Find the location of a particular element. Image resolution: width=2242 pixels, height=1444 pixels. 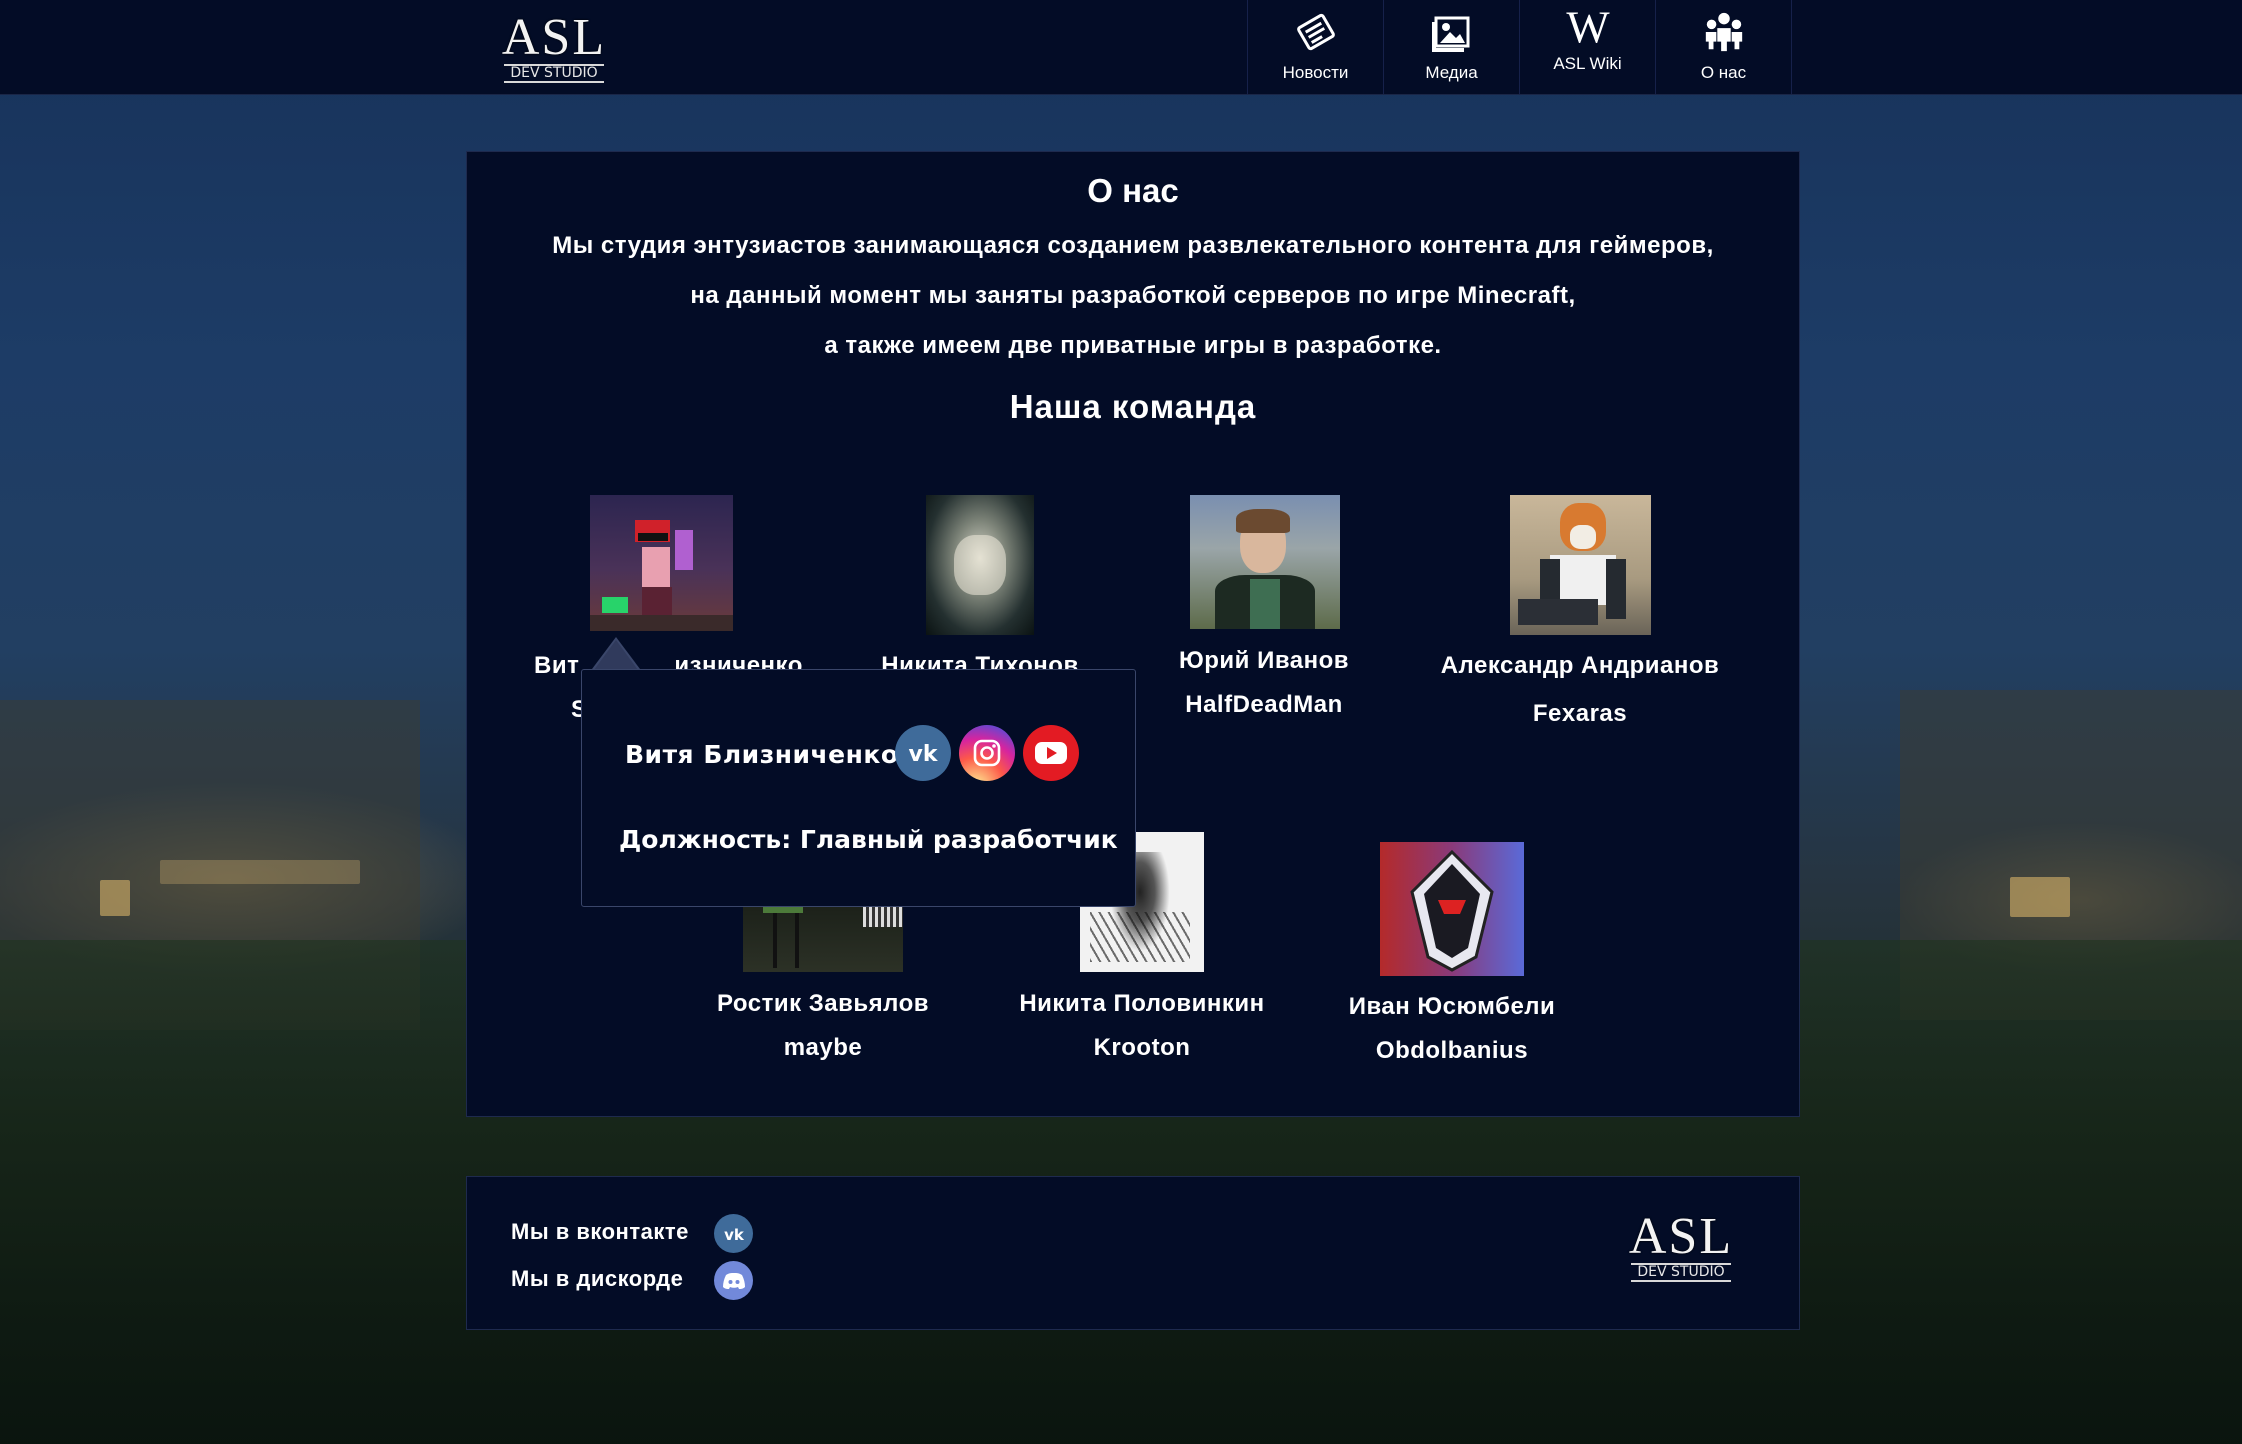

footer-vk-text: Мы в вконтакте is located at coordinates (600, 1231).